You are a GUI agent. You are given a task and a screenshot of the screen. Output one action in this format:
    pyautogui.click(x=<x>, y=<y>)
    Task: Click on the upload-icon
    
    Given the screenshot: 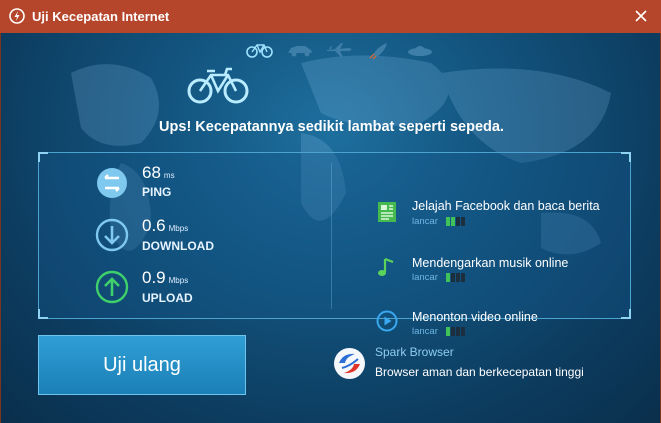 What is the action you would take?
    pyautogui.click(x=112, y=287)
    